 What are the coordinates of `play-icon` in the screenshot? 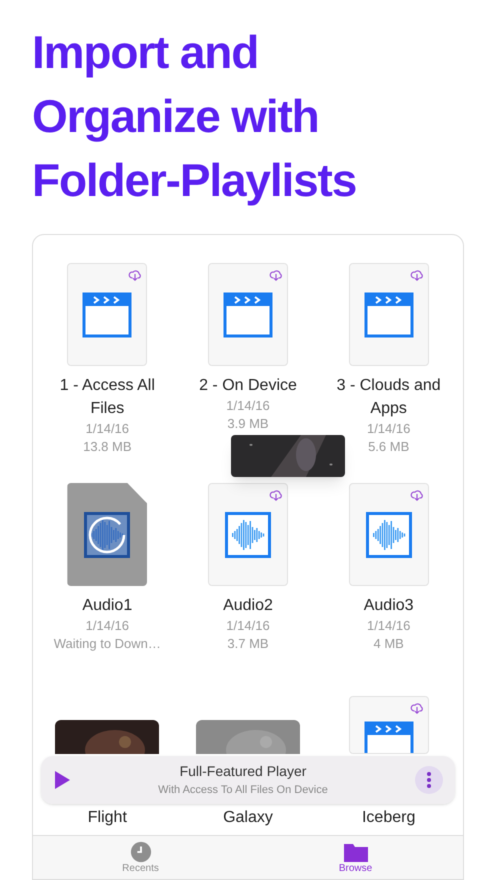 It's located at (62, 780).